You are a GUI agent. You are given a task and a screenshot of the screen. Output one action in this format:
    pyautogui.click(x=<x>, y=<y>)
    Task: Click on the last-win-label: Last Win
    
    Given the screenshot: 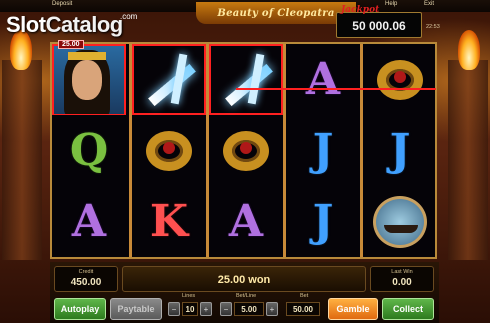 What is the action you would take?
    pyautogui.click(x=402, y=272)
    